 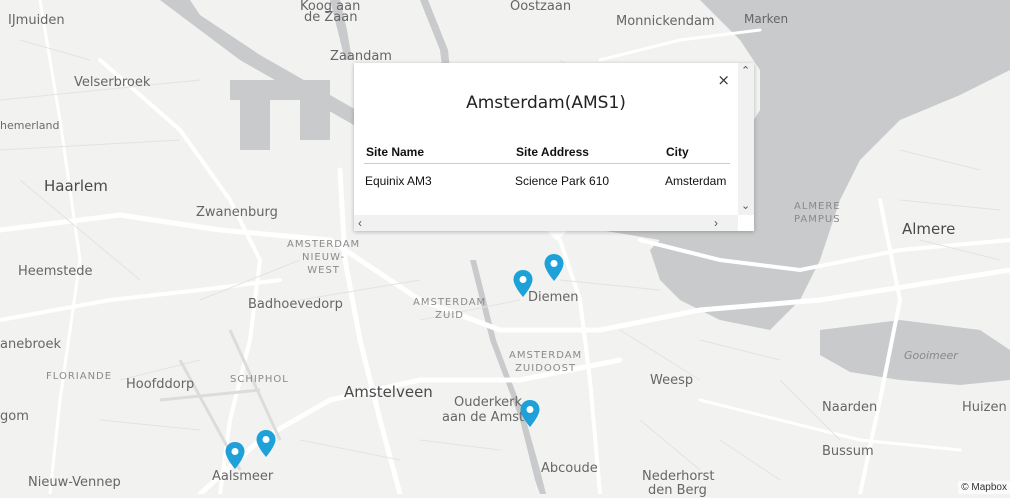 I want to click on map-label-anebroek: anebroek, so click(x=30, y=344).